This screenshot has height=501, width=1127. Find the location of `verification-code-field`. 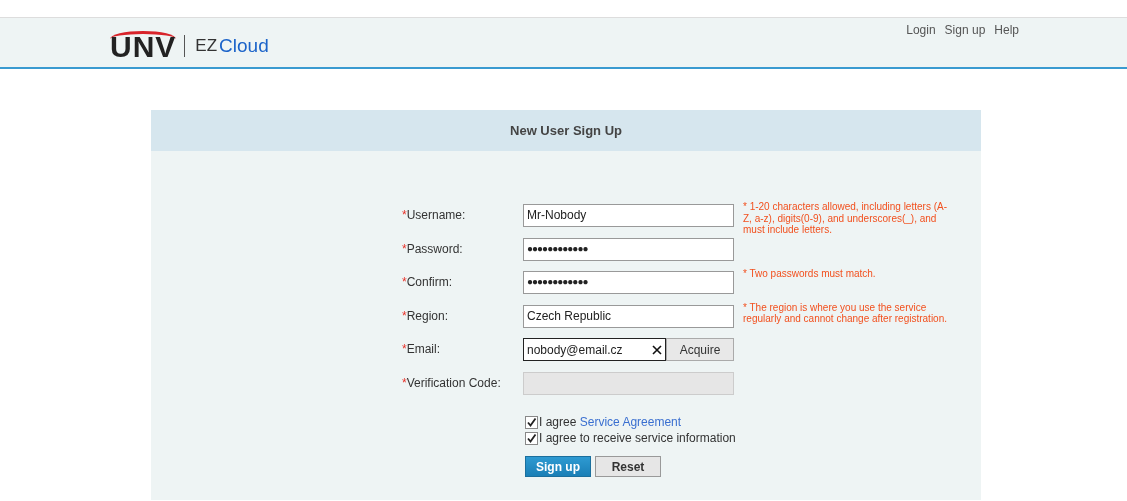

verification-code-field is located at coordinates (628, 383).